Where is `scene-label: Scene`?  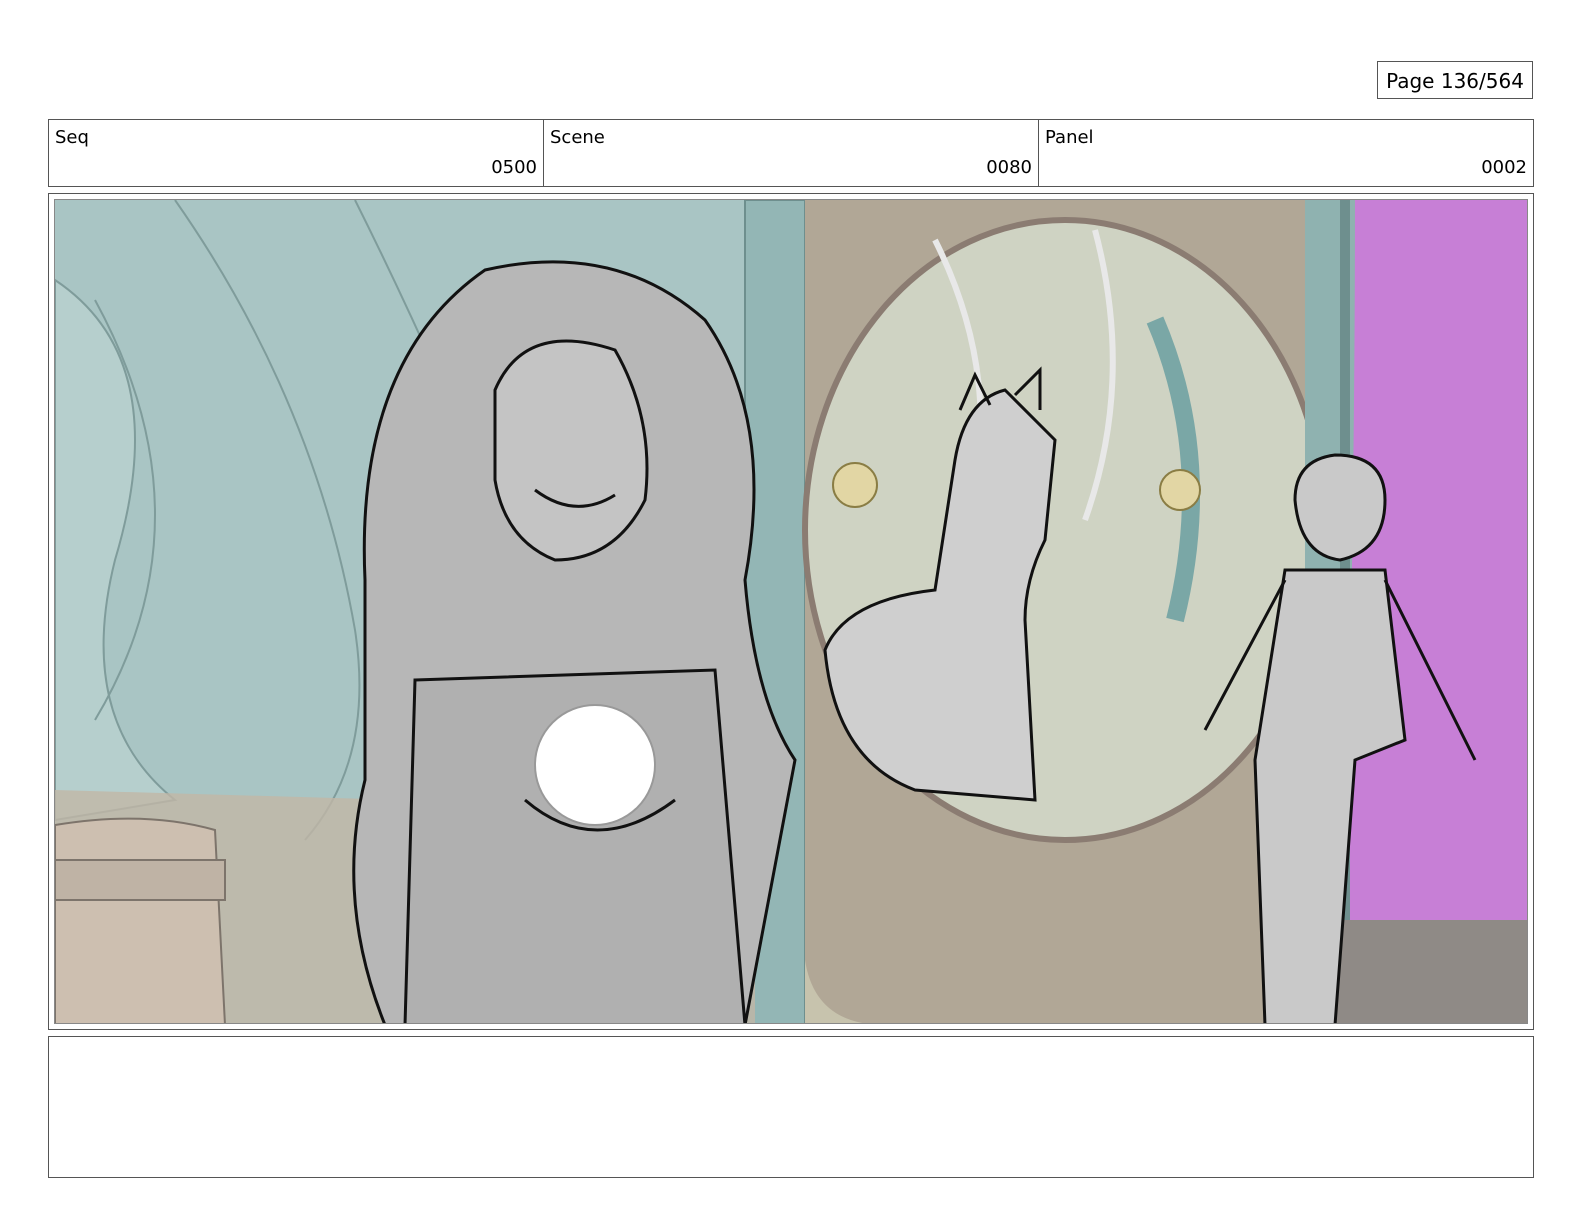 scene-label: Scene is located at coordinates (577, 137).